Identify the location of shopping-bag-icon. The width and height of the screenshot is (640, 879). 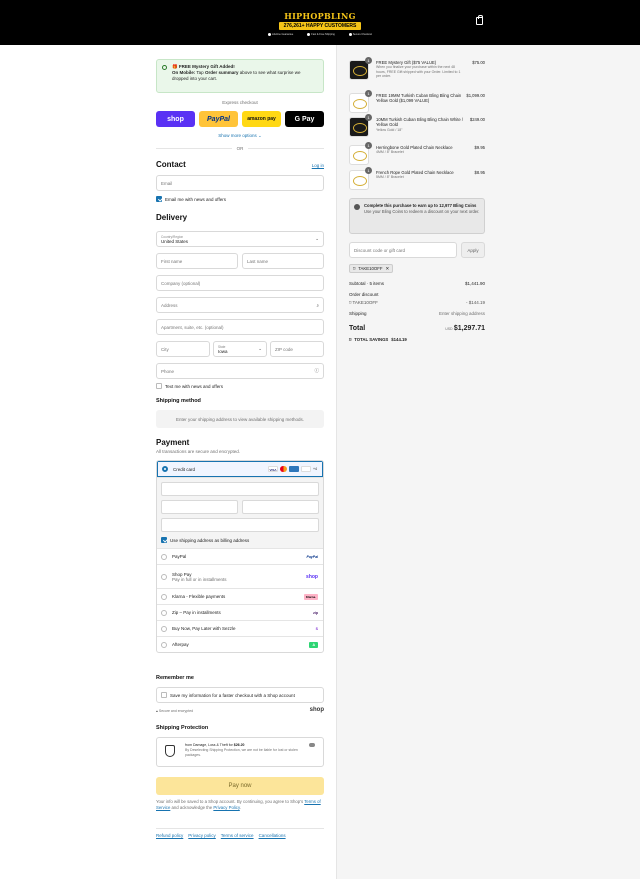
(479, 20).